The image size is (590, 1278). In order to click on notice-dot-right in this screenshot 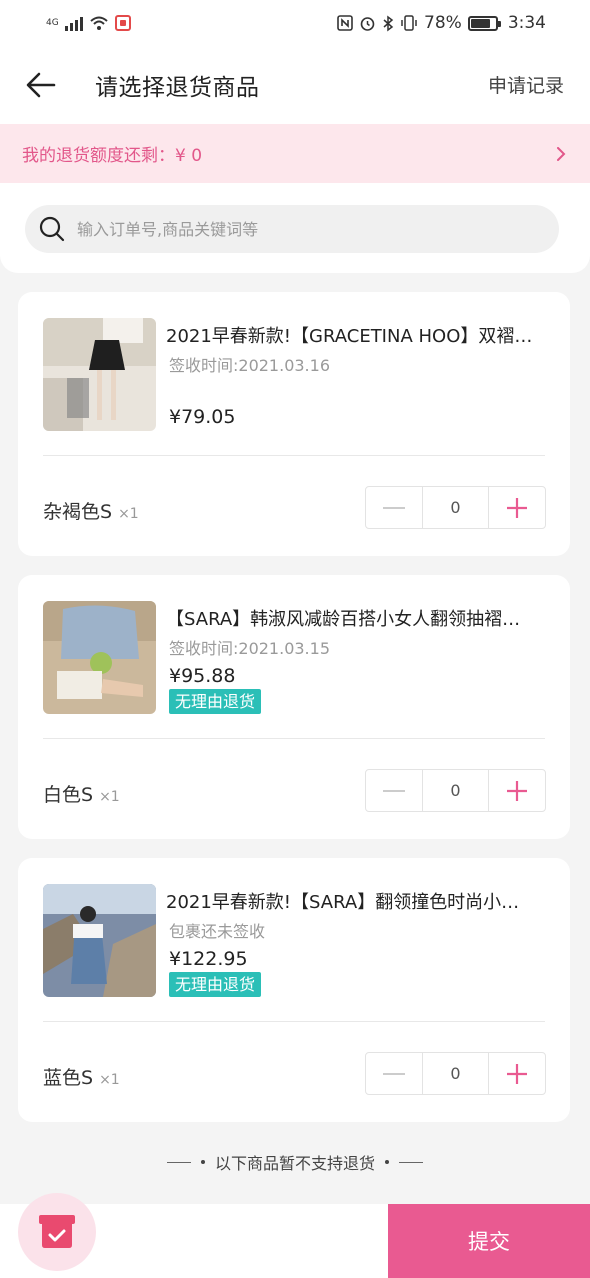, I will do `click(387, 1162)`.